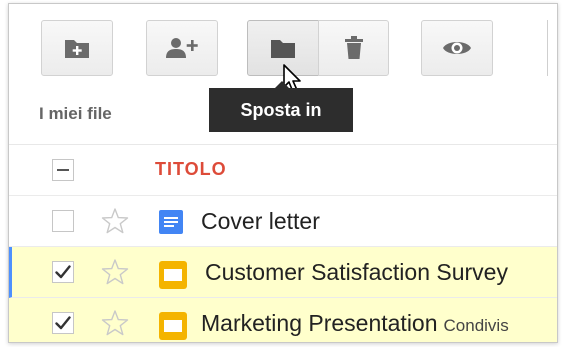 The width and height of the screenshot is (562, 347). I want to click on file-name-cell: Marketing Presentation Condivis, so click(355, 323).